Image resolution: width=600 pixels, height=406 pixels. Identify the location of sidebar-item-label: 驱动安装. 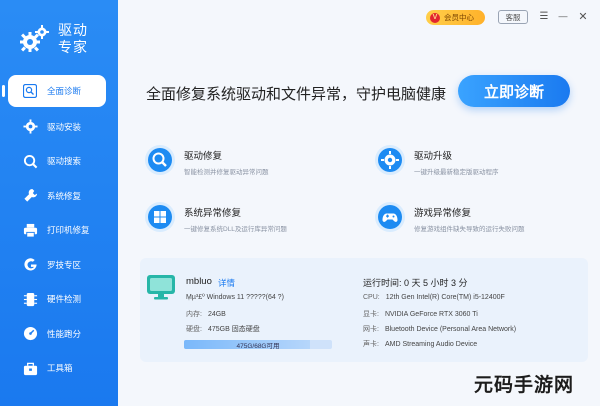
(64, 126).